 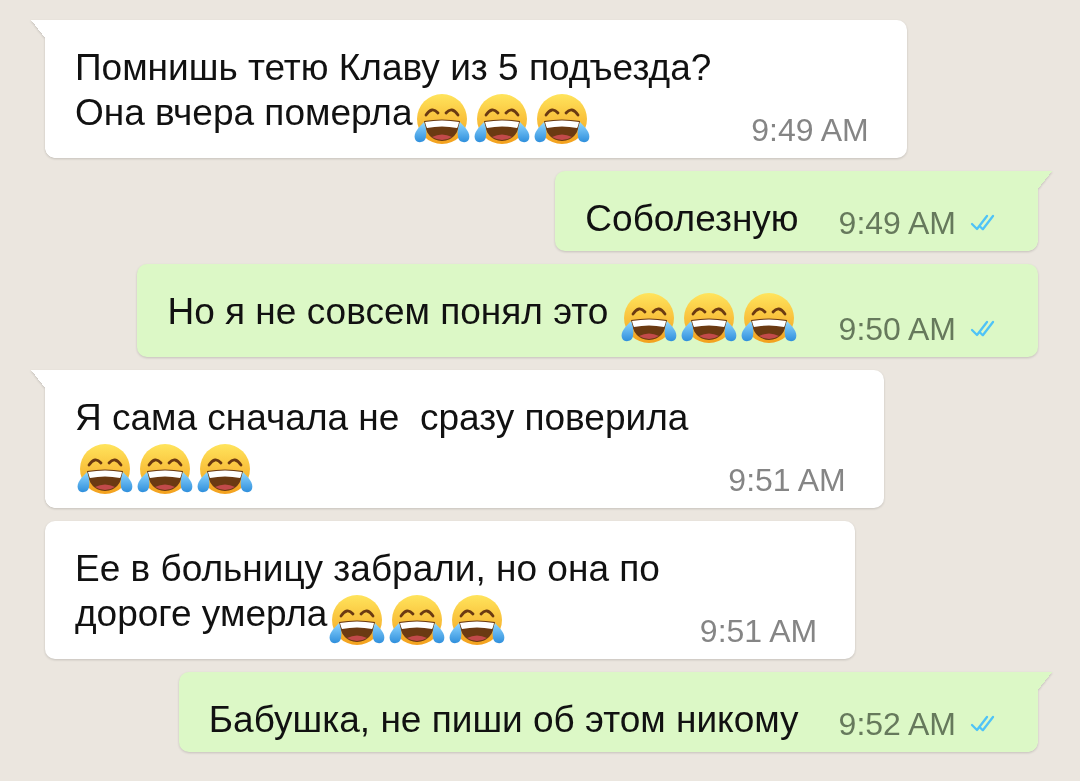 I want to click on message-text: Соболезную, so click(x=692, y=218).